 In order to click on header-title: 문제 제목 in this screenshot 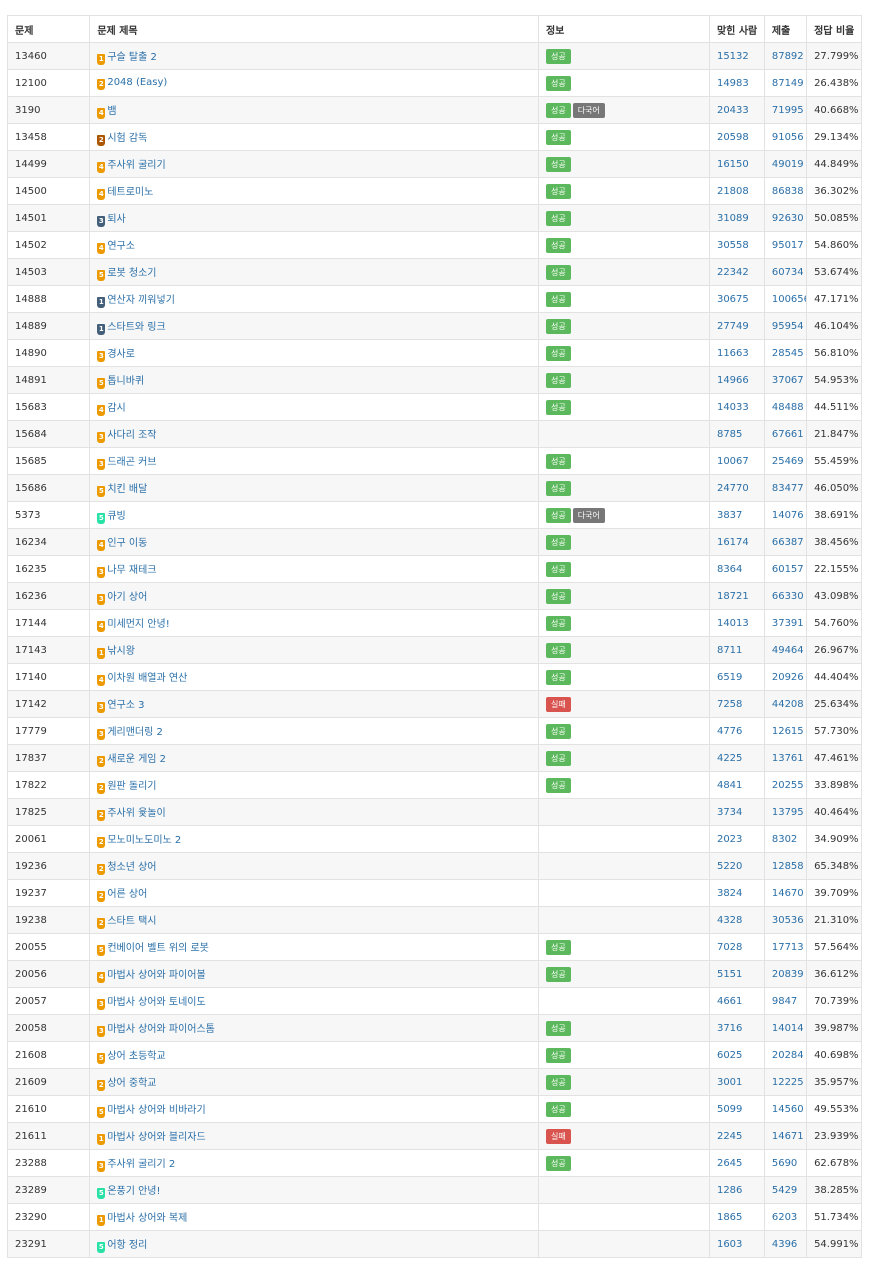, I will do `click(314, 29)`.